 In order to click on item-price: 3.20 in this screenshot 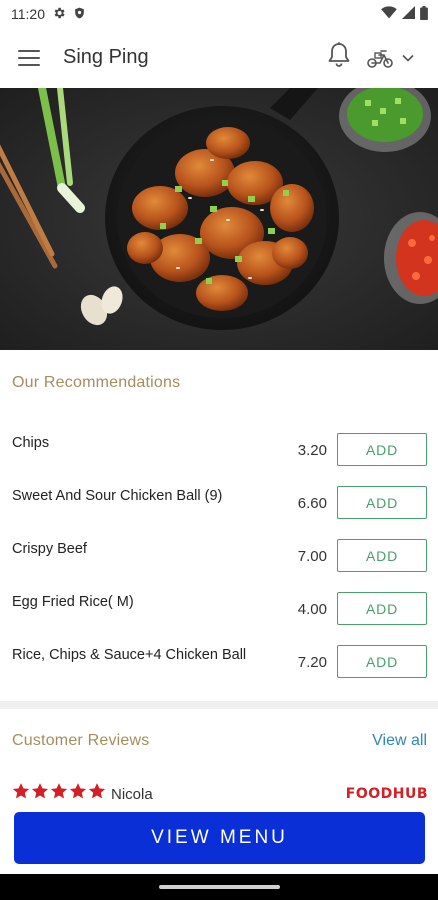, I will do `click(312, 450)`.